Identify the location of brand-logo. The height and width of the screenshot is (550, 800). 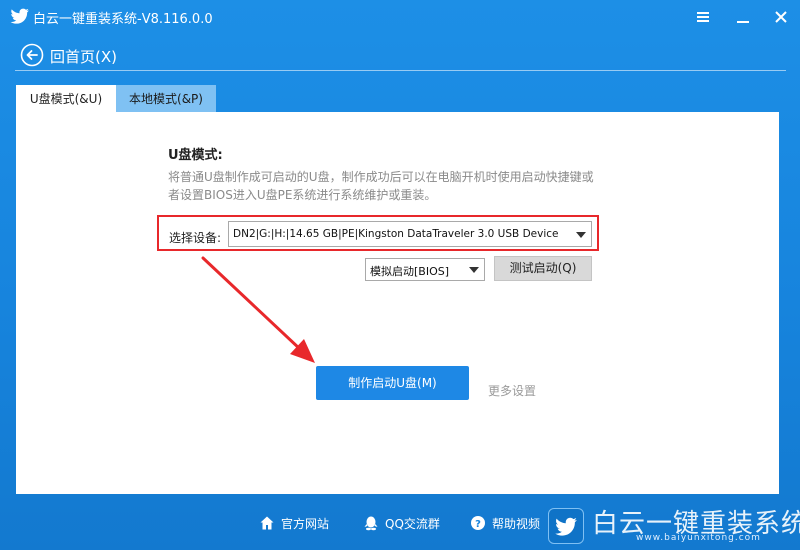
(566, 526).